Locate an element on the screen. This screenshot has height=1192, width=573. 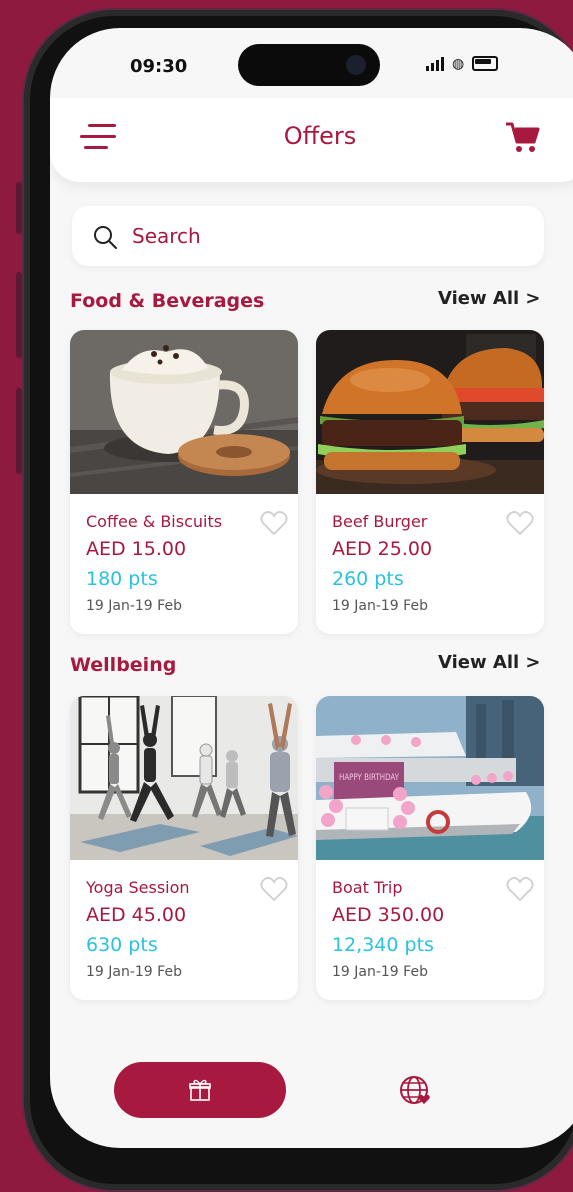
offer-price: AED 45.00 is located at coordinates (136, 915).